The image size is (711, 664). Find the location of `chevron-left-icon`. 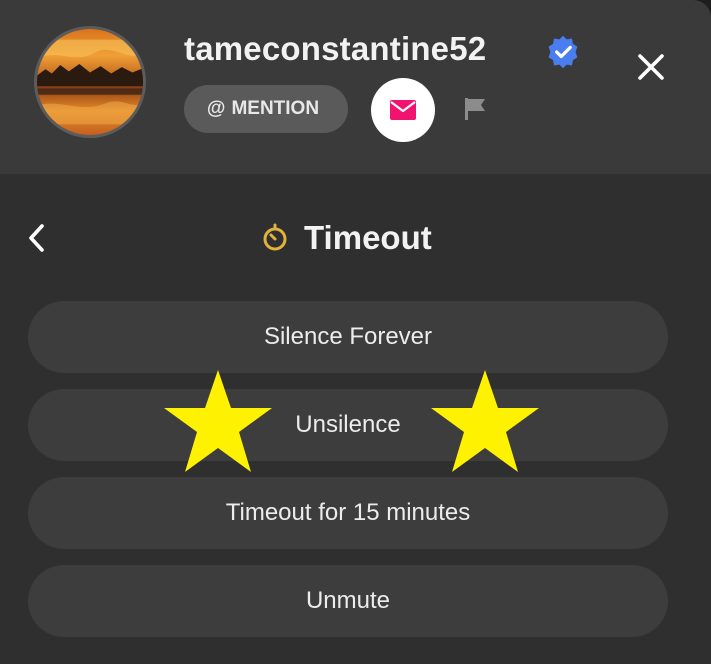

chevron-left-icon is located at coordinates (36, 238).